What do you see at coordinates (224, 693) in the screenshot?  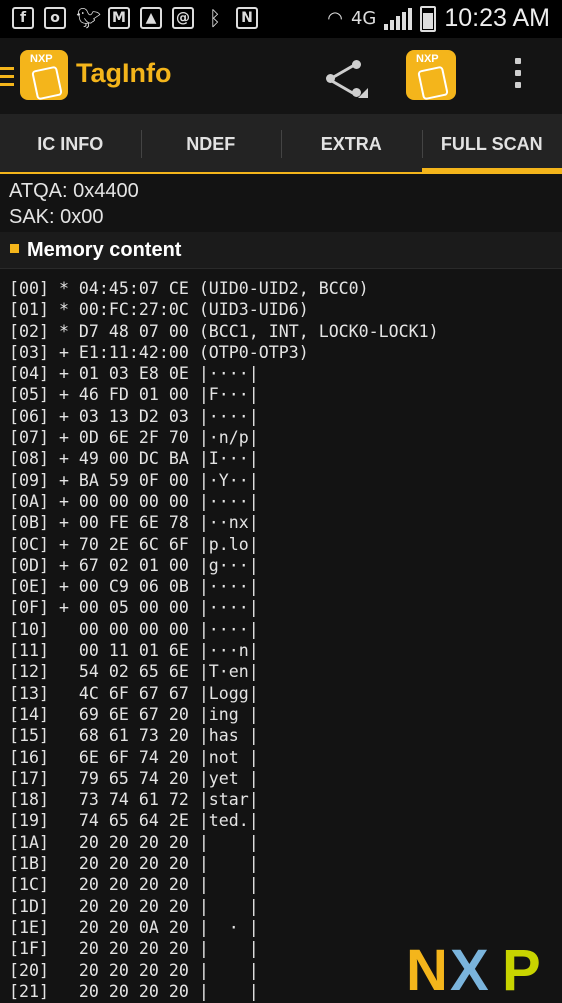 I see `memory-line: [13] 4C 6F 67 67 |Logg|` at bounding box center [224, 693].